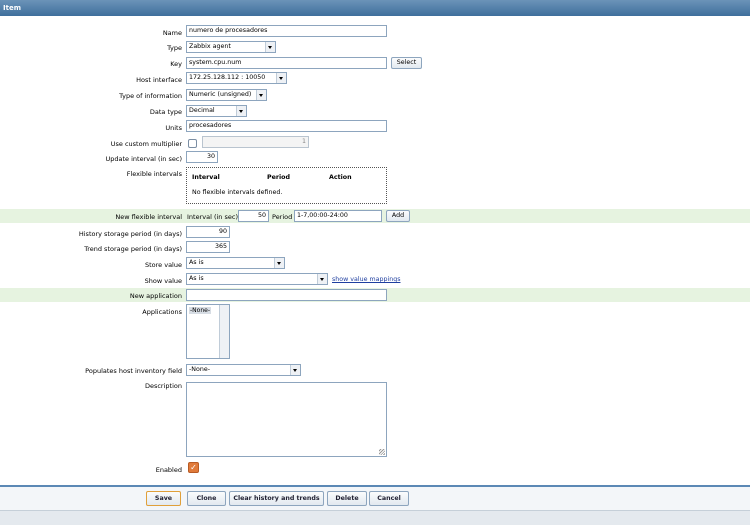  Describe the element at coordinates (208, 232) in the screenshot. I see `history-input: 90` at that location.